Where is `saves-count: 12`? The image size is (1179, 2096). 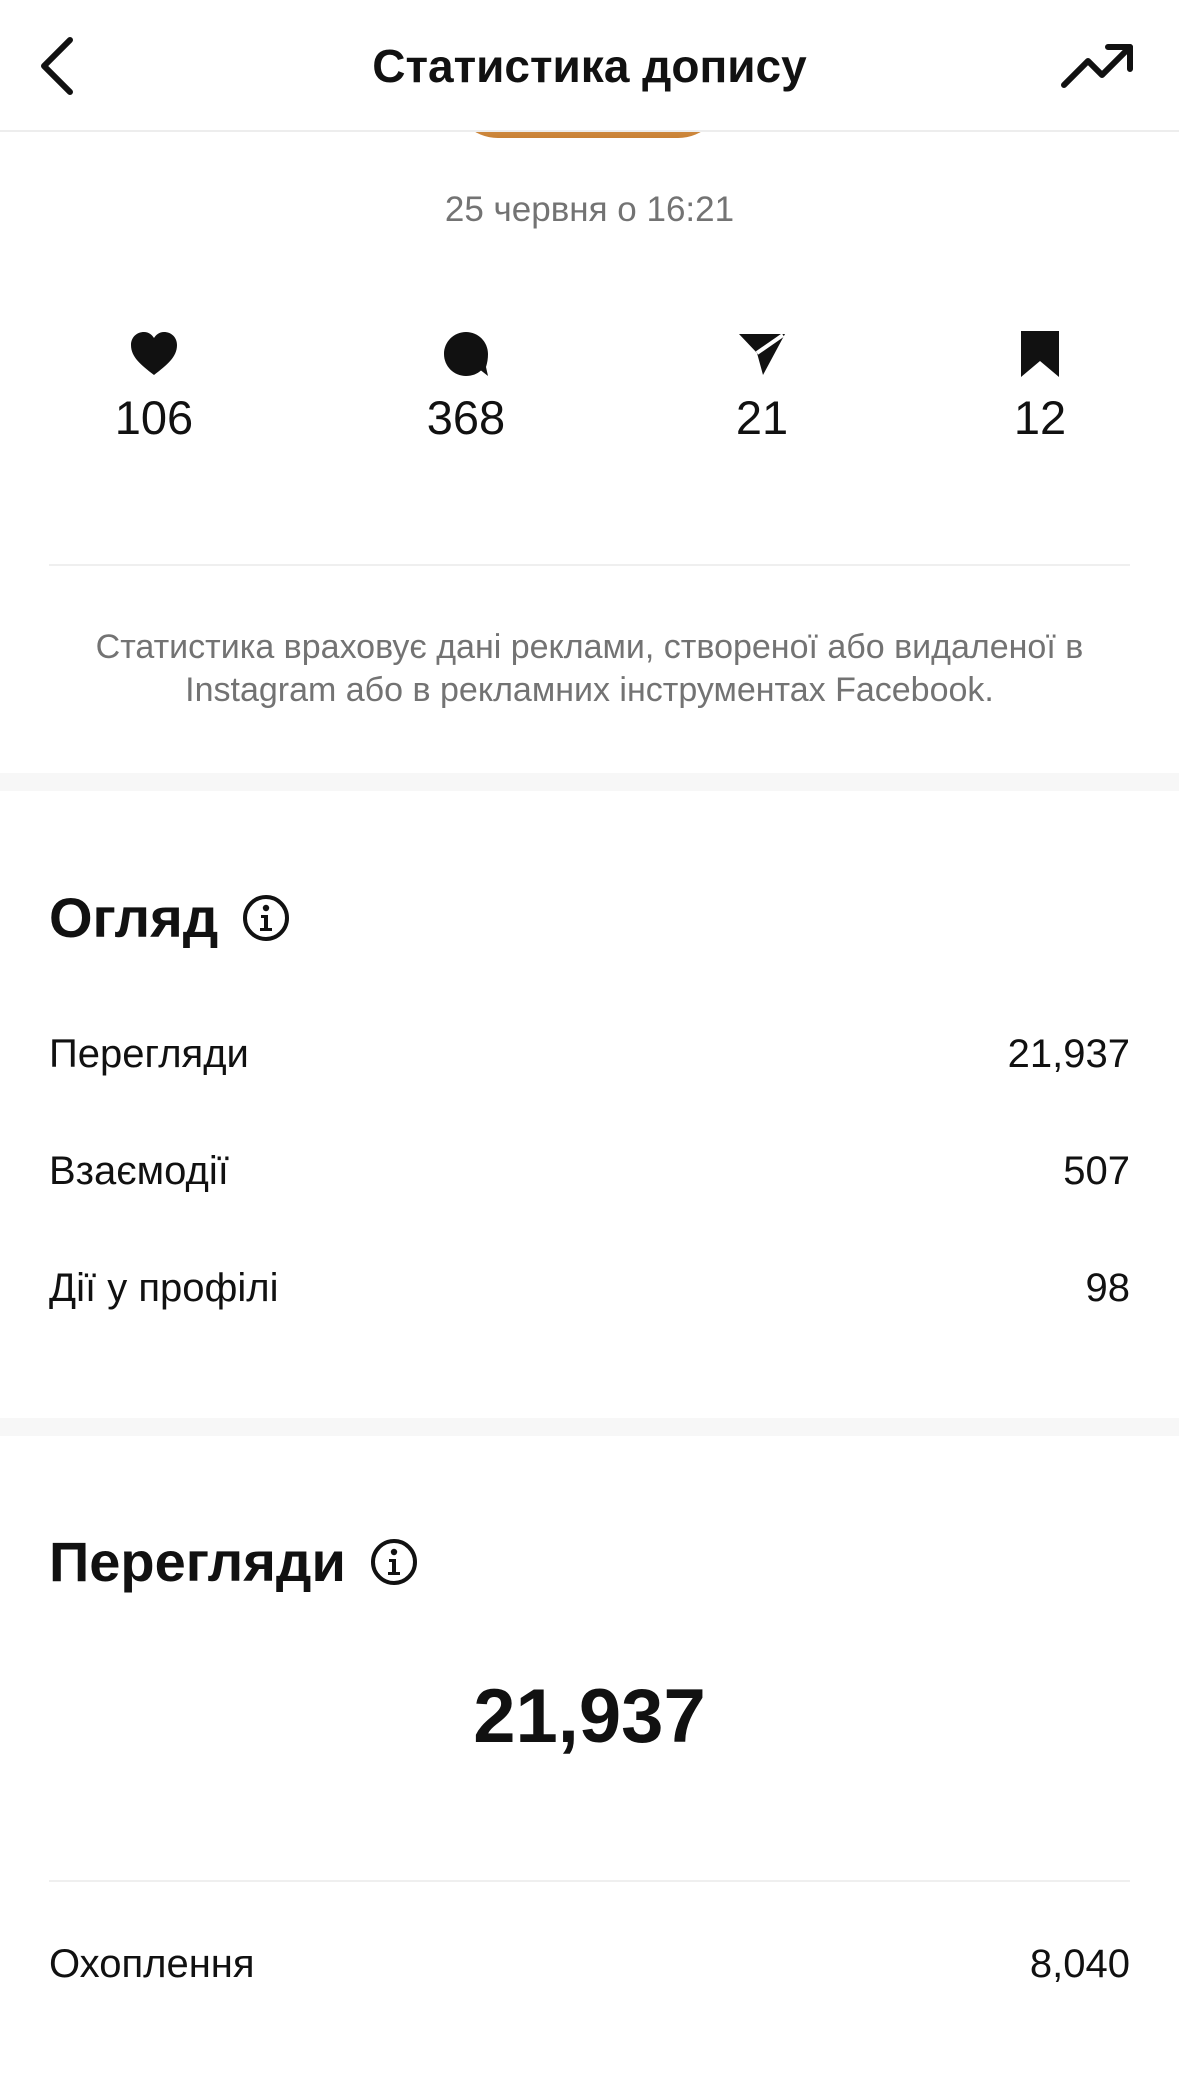 saves-count: 12 is located at coordinates (1040, 417).